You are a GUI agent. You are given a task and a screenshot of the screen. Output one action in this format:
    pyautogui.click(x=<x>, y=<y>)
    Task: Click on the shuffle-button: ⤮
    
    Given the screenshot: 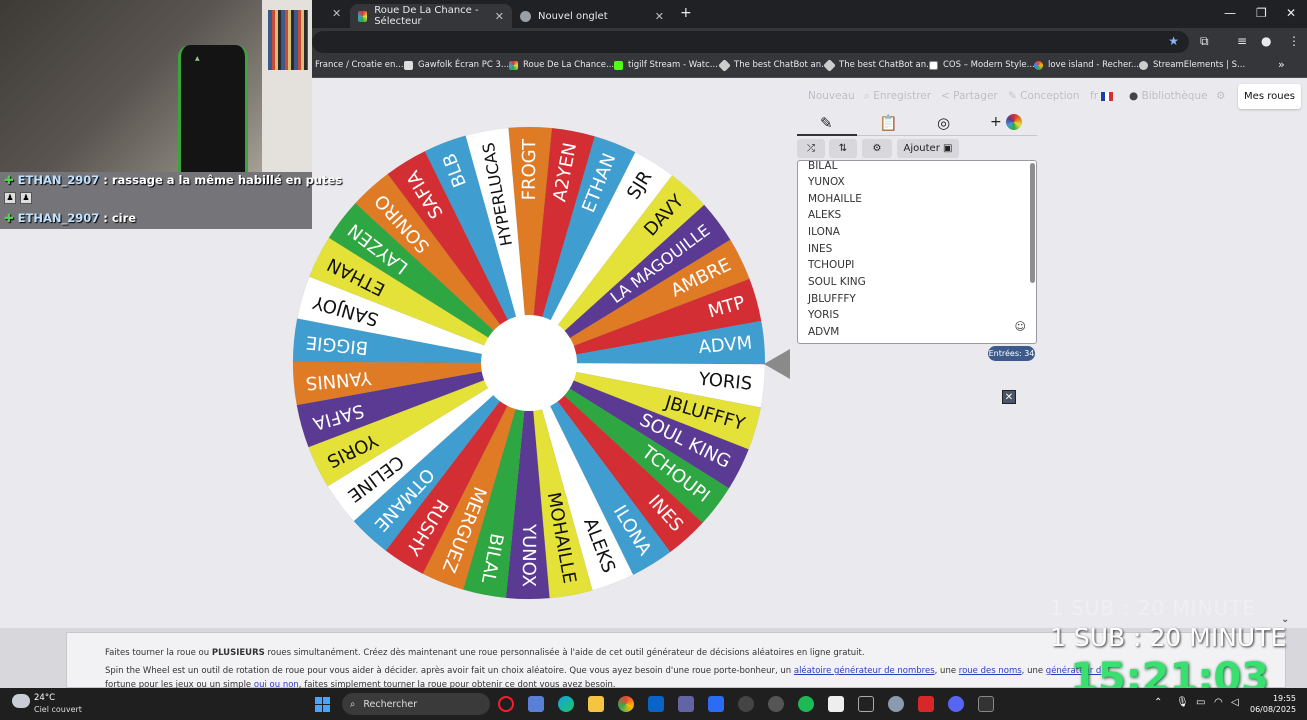 What is the action you would take?
    pyautogui.click(x=811, y=148)
    